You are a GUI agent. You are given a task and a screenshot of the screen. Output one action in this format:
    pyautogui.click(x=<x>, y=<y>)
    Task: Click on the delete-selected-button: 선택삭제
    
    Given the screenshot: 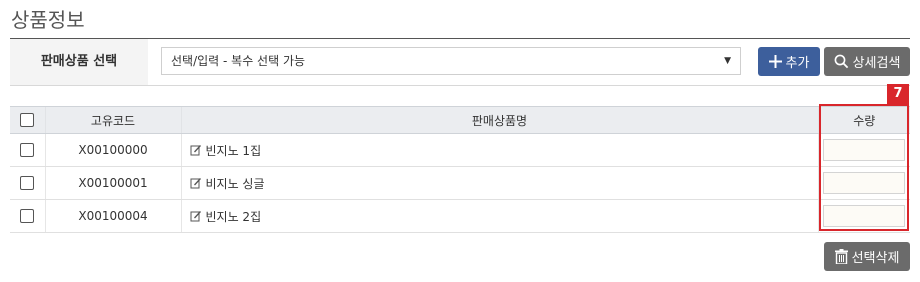 What is the action you would take?
    pyautogui.click(x=867, y=256)
    